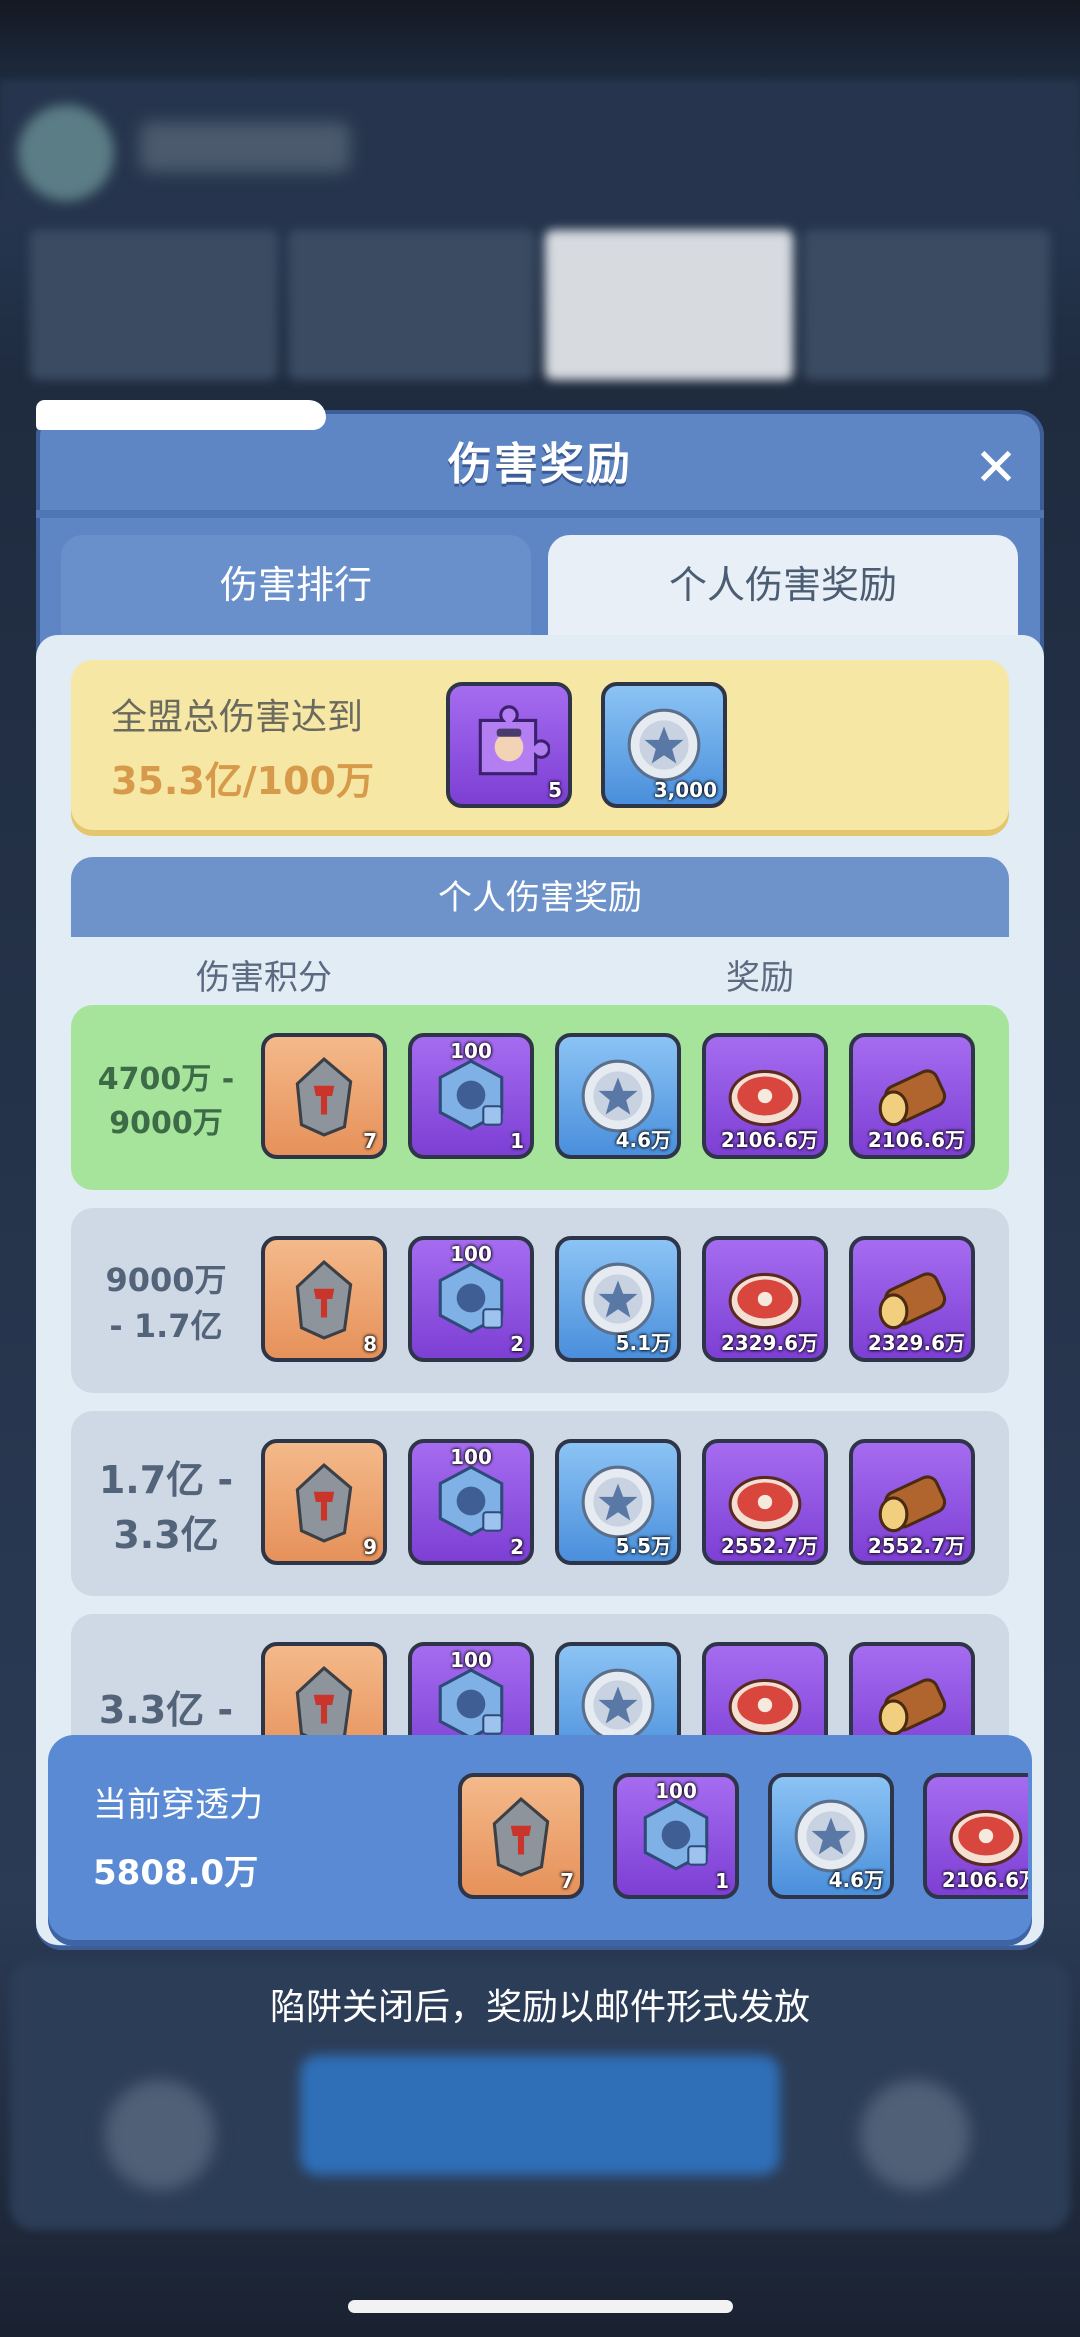  Describe the element at coordinates (540, 514) in the screenshot. I see `title-divider` at that location.